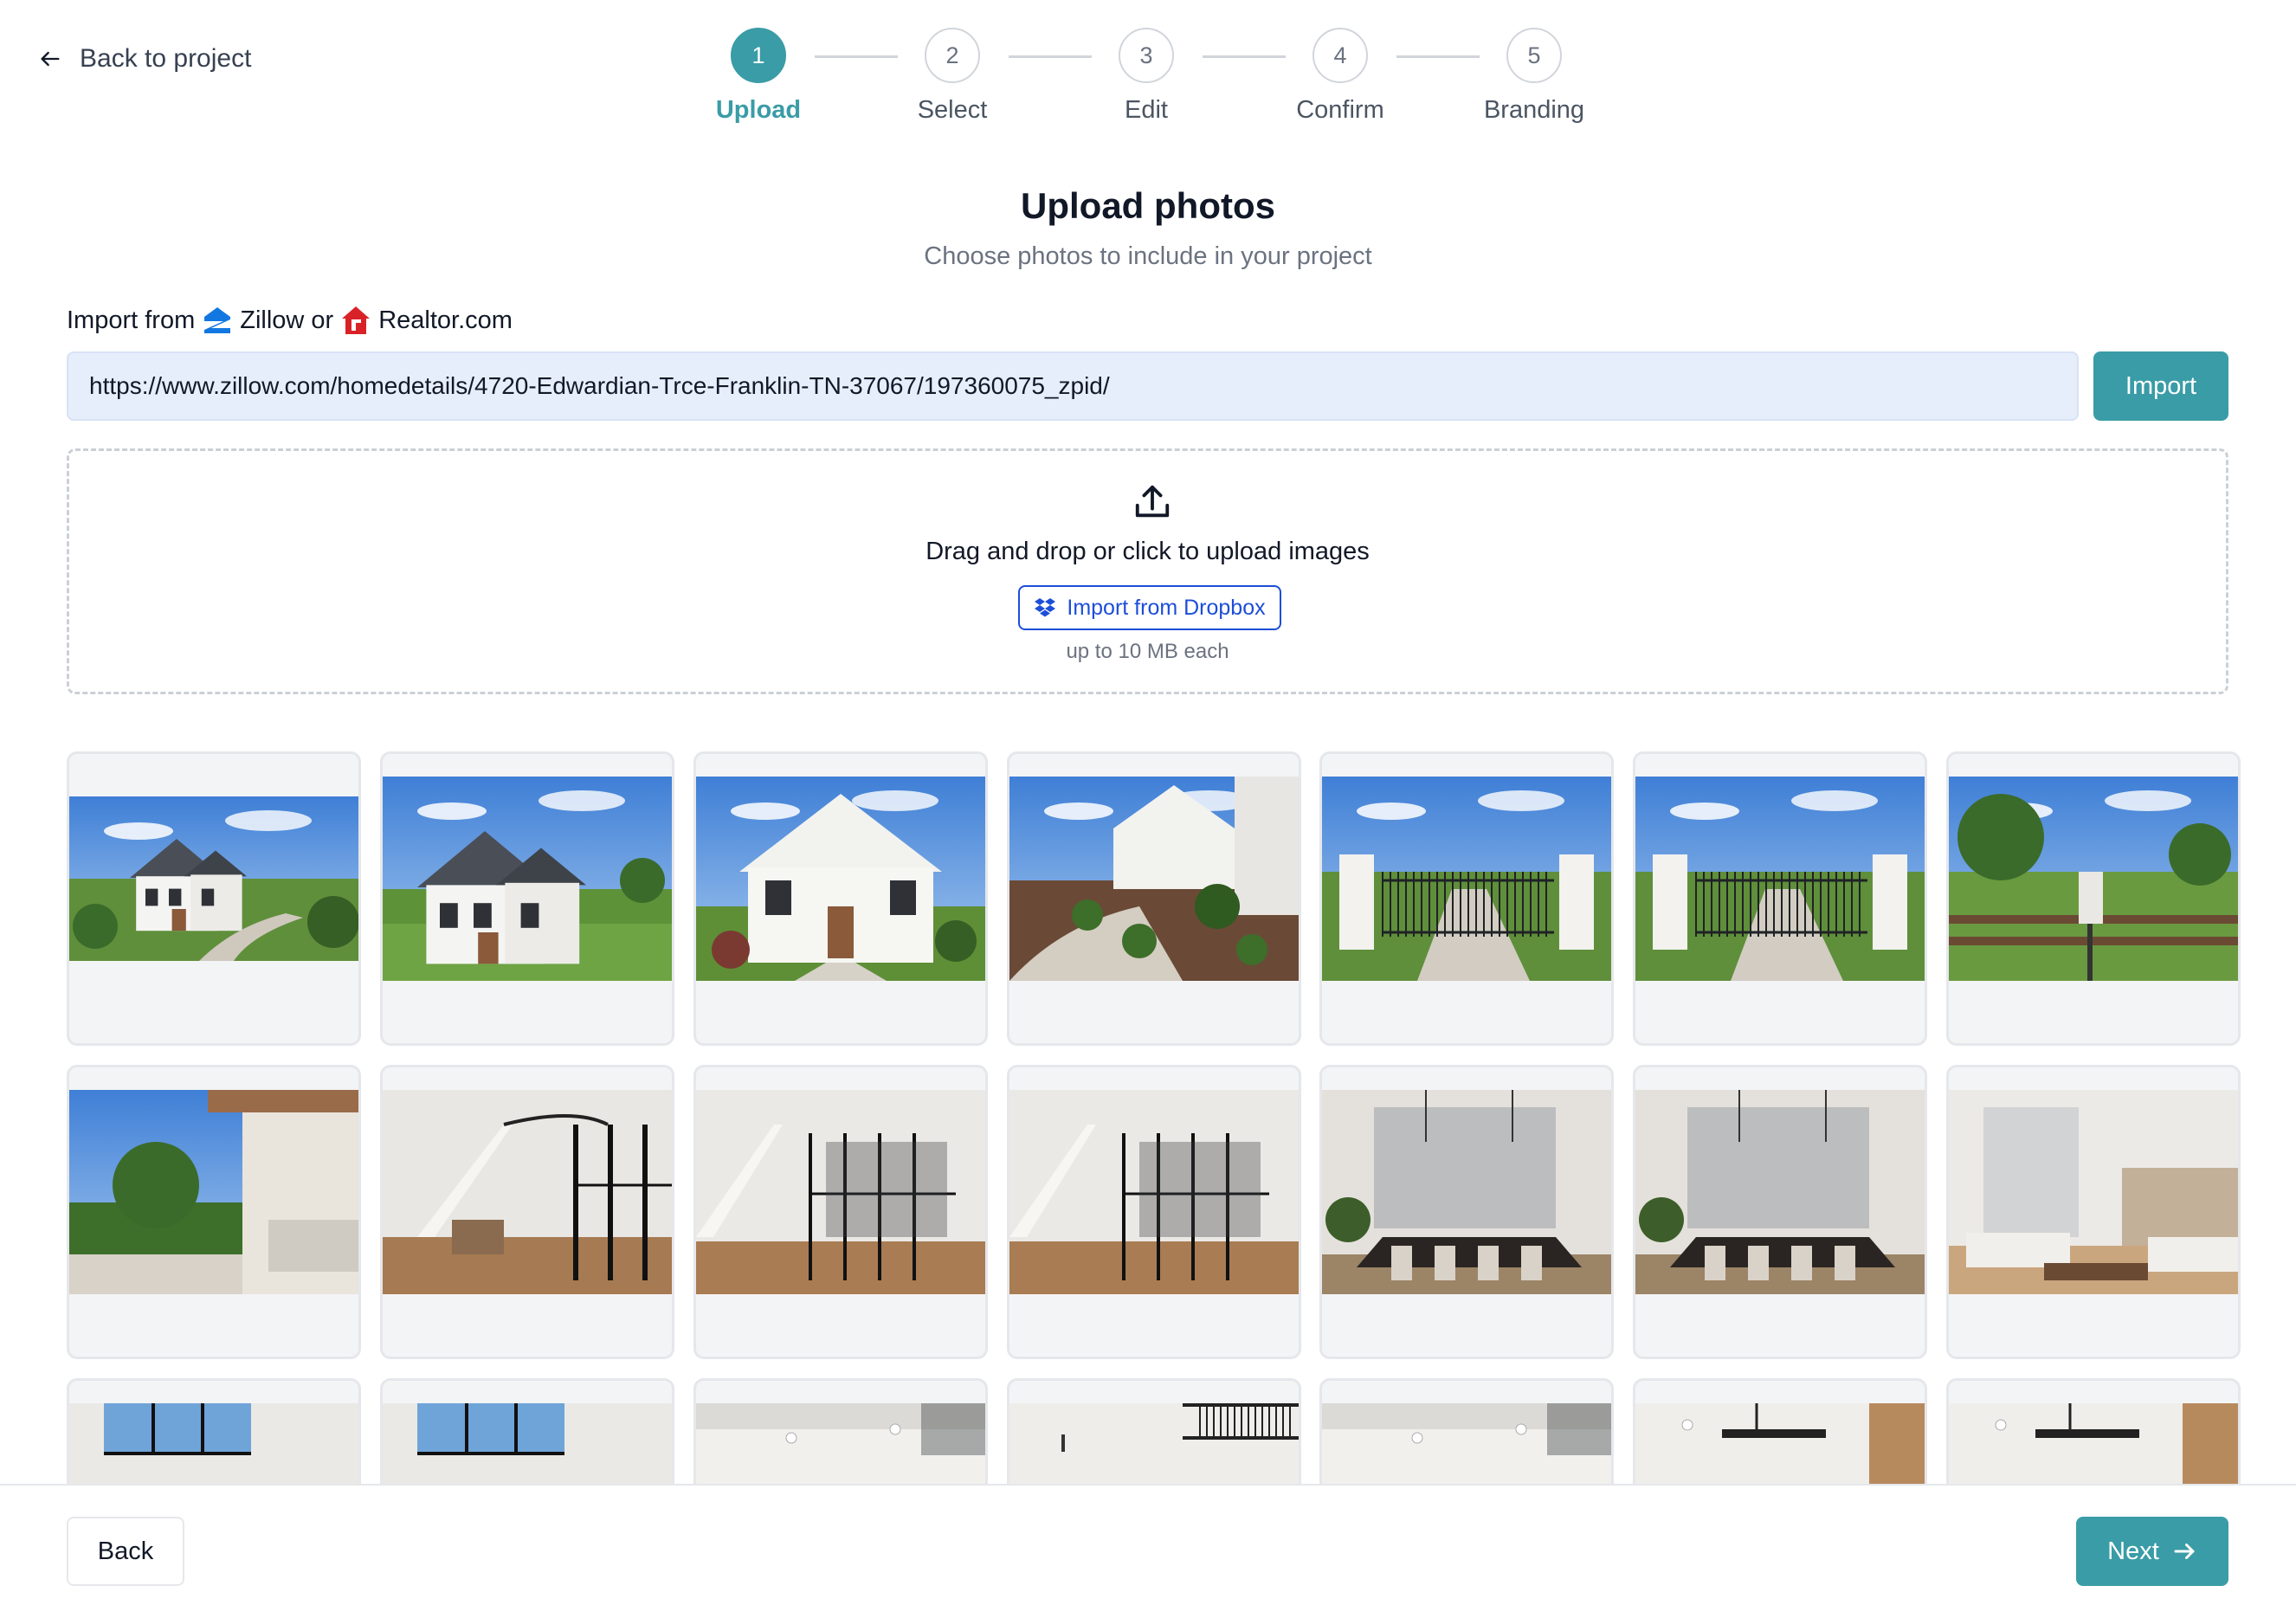 This screenshot has width=2296, height=1605. I want to click on step-select: 2 Select, so click(952, 77).